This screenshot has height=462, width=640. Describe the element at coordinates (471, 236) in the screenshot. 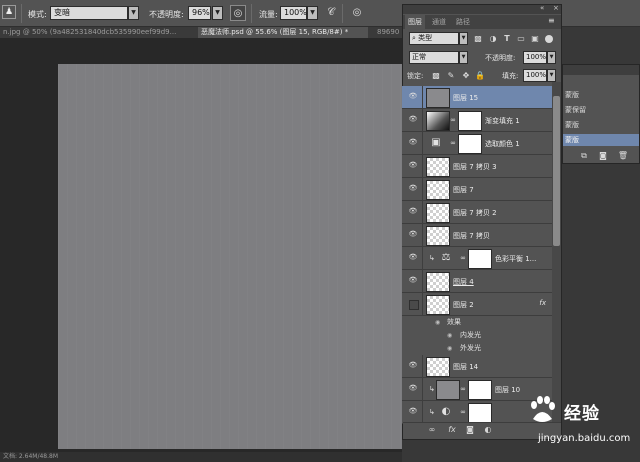

I see `layer-name: 图层 7 拷贝` at that location.